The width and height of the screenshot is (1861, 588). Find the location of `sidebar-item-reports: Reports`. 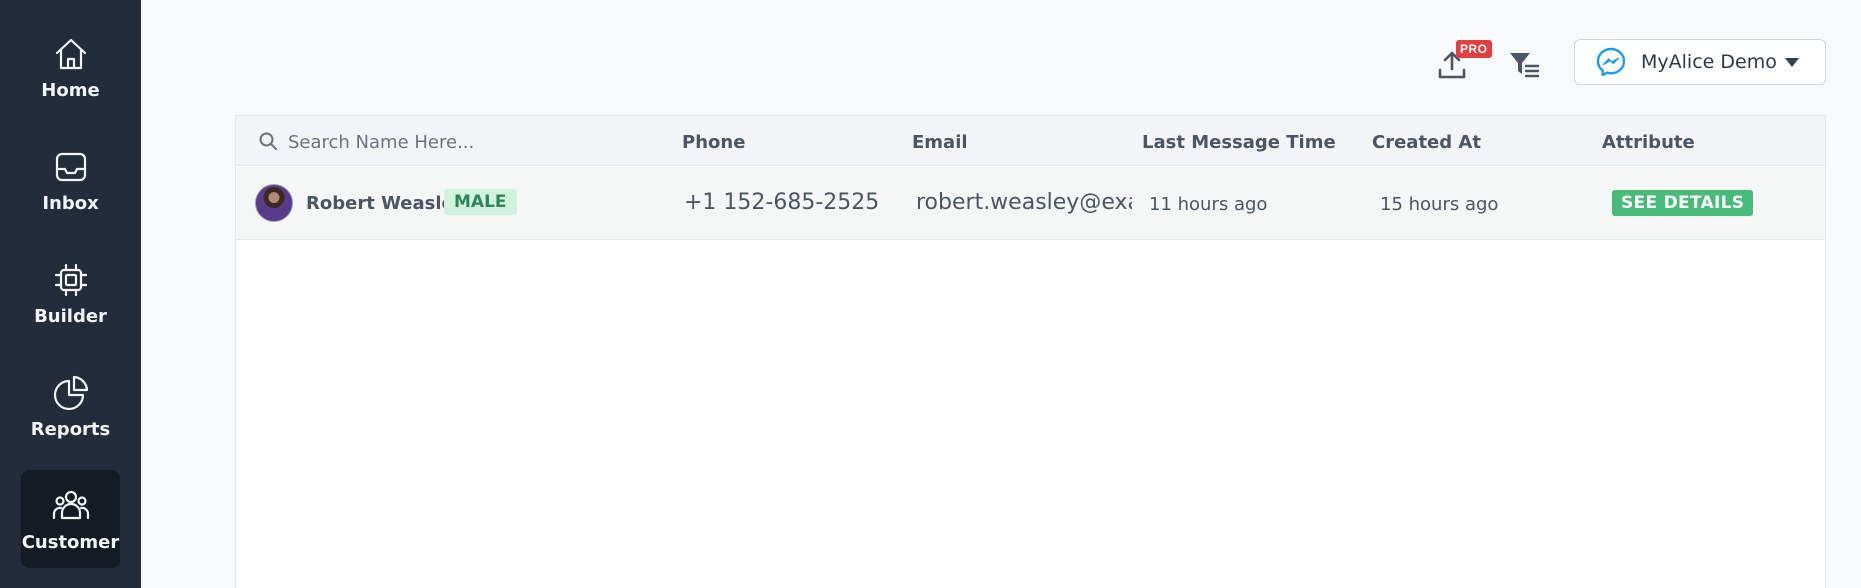

sidebar-item-reports: Reports is located at coordinates (70, 406).